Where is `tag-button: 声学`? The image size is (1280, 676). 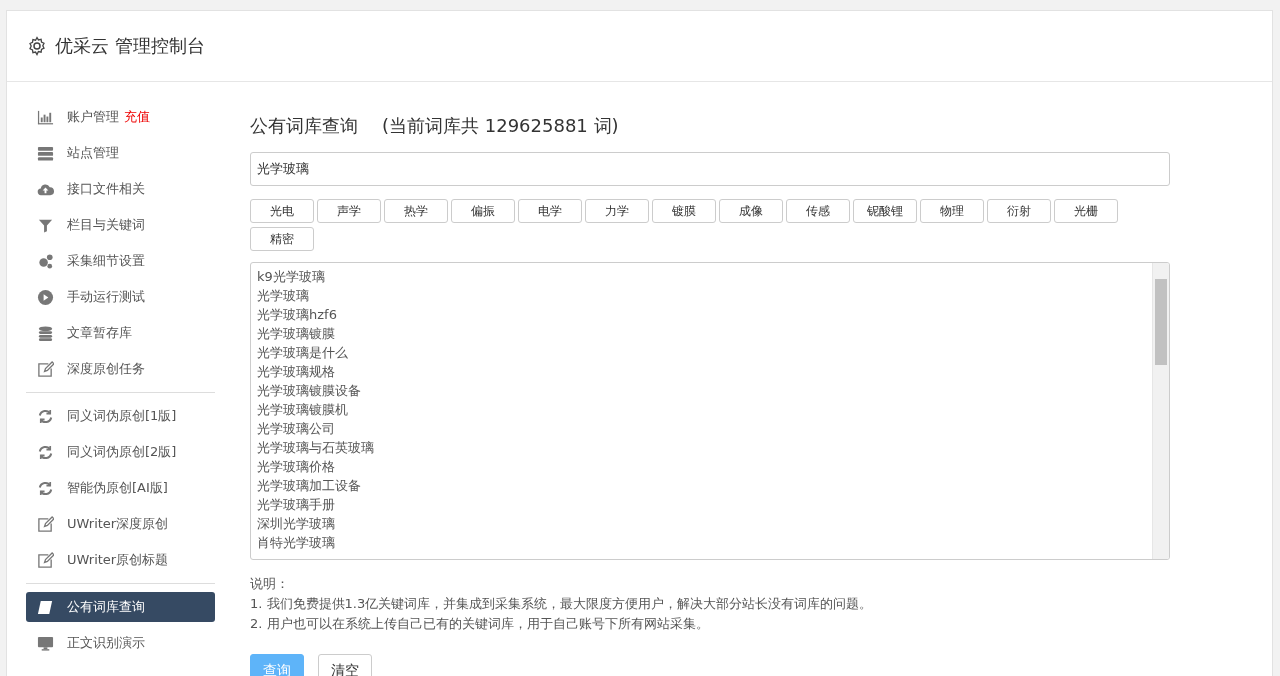 tag-button: 声学 is located at coordinates (349, 211).